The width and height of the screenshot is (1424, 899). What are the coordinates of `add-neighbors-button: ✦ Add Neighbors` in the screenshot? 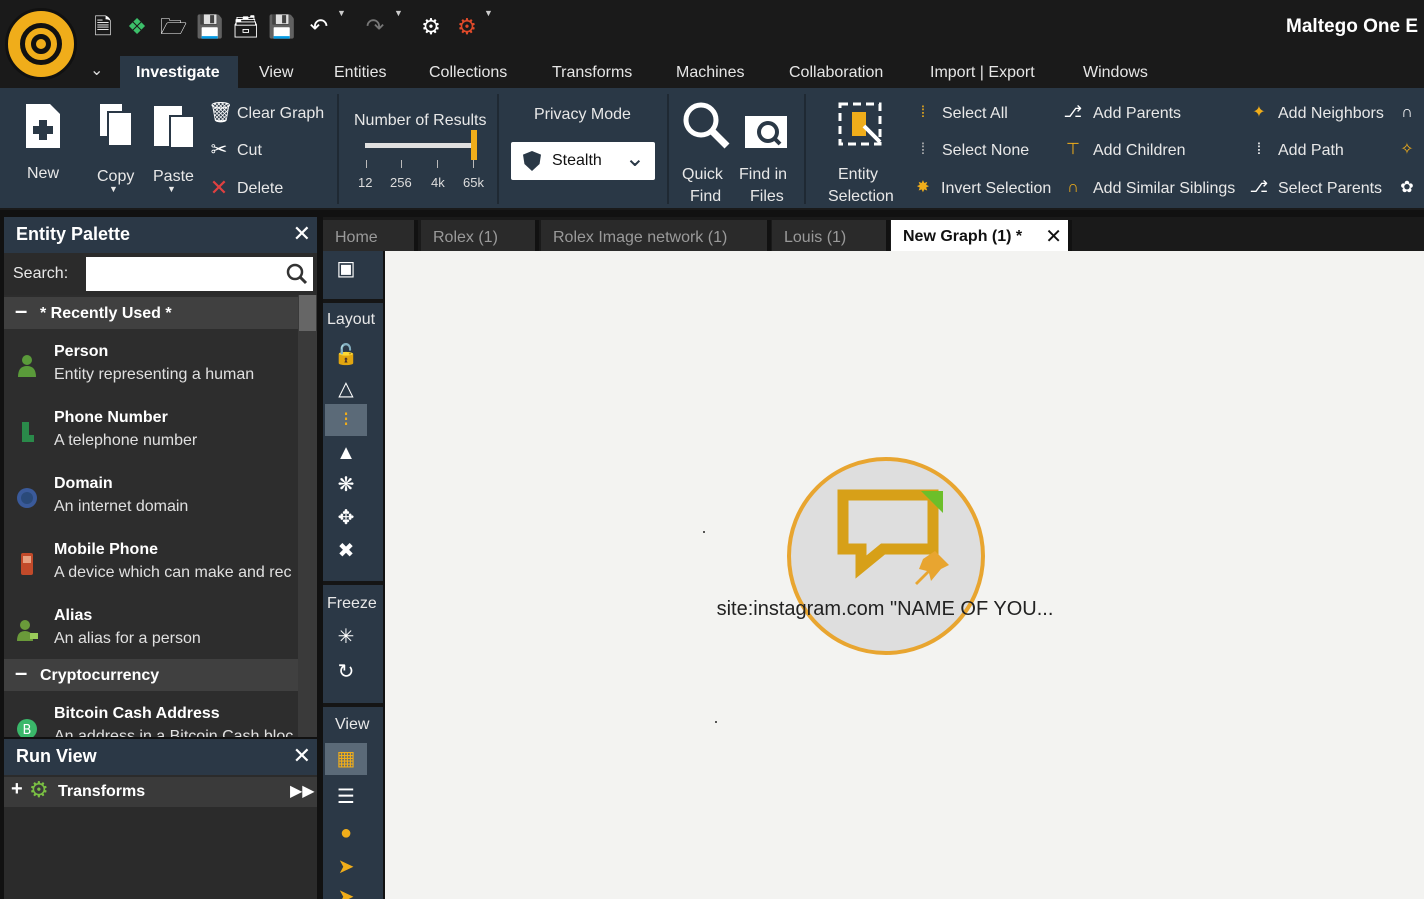 It's located at (1323, 115).